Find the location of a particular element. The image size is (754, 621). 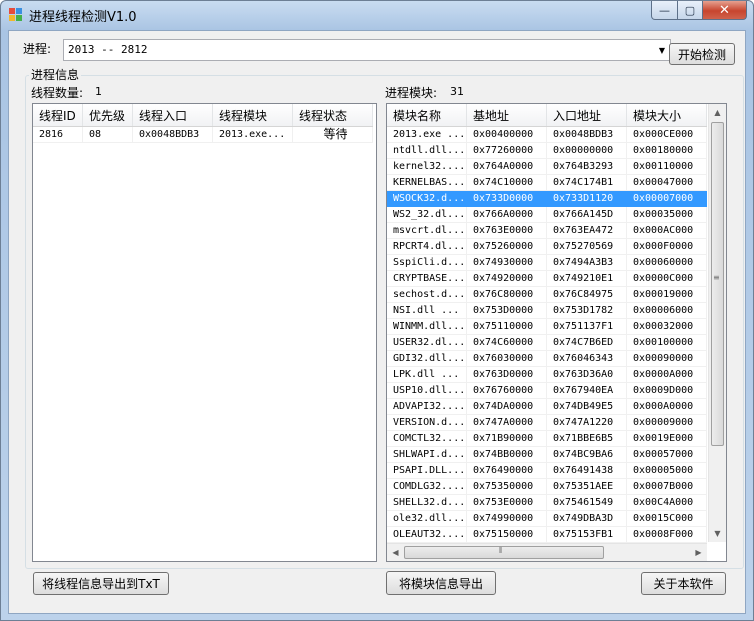

module-cell: 0x763D0000 is located at coordinates (507, 375).